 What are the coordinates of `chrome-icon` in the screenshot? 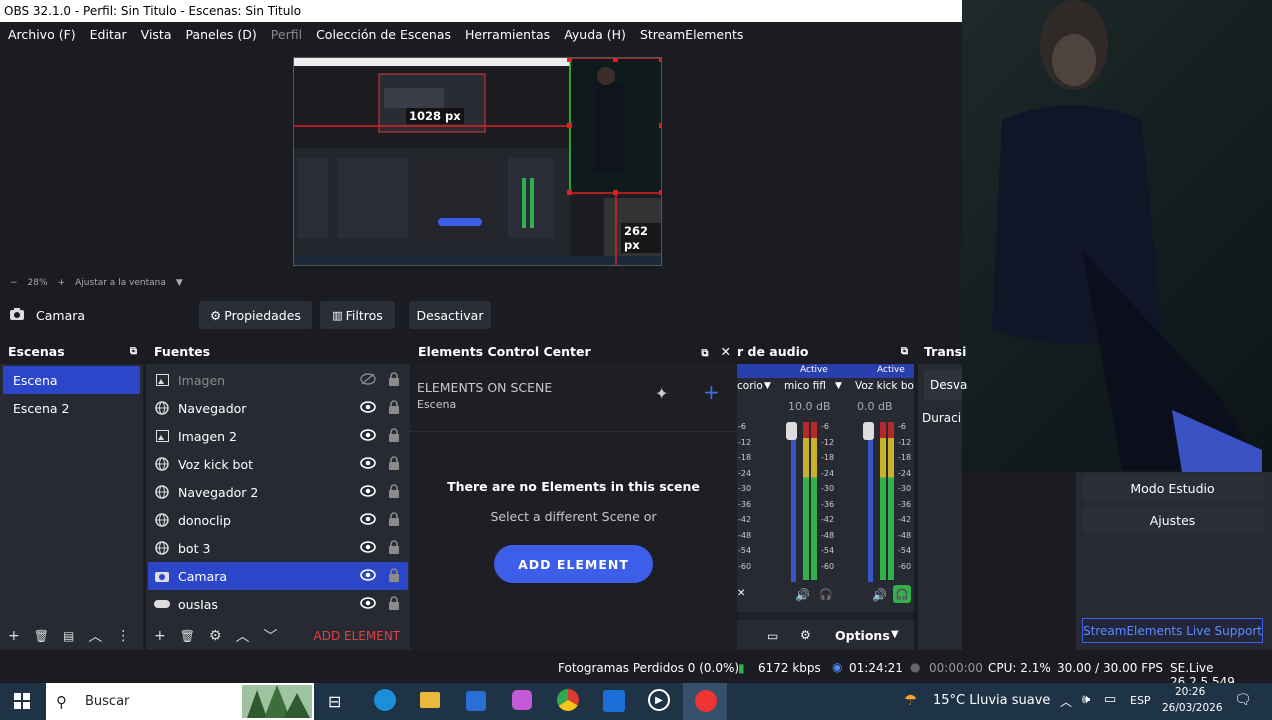 It's located at (568, 700).